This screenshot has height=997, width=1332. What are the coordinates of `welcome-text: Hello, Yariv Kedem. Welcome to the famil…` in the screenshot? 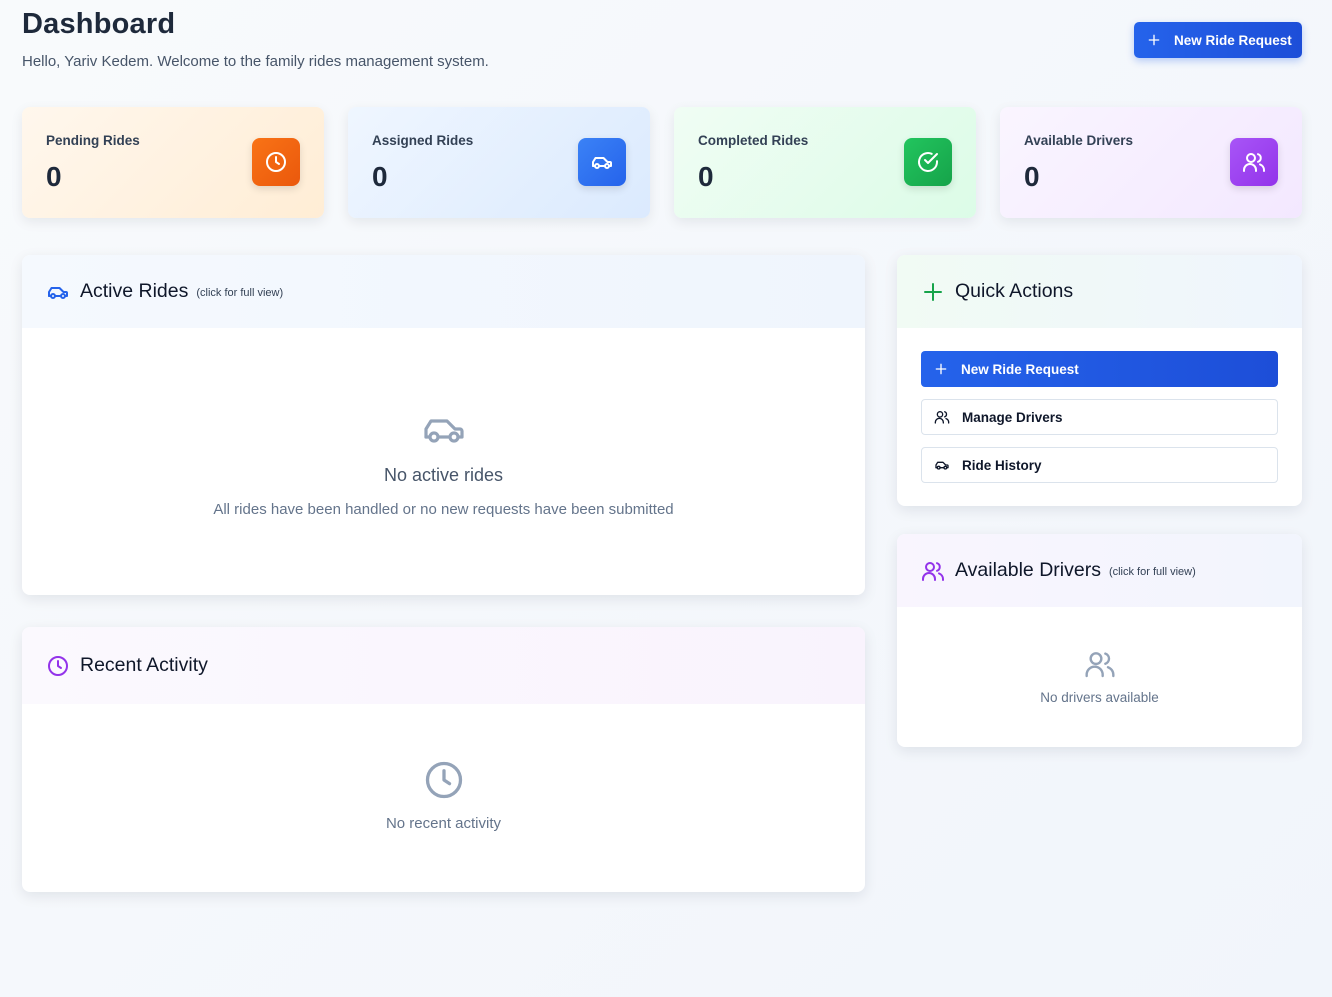 It's located at (255, 61).